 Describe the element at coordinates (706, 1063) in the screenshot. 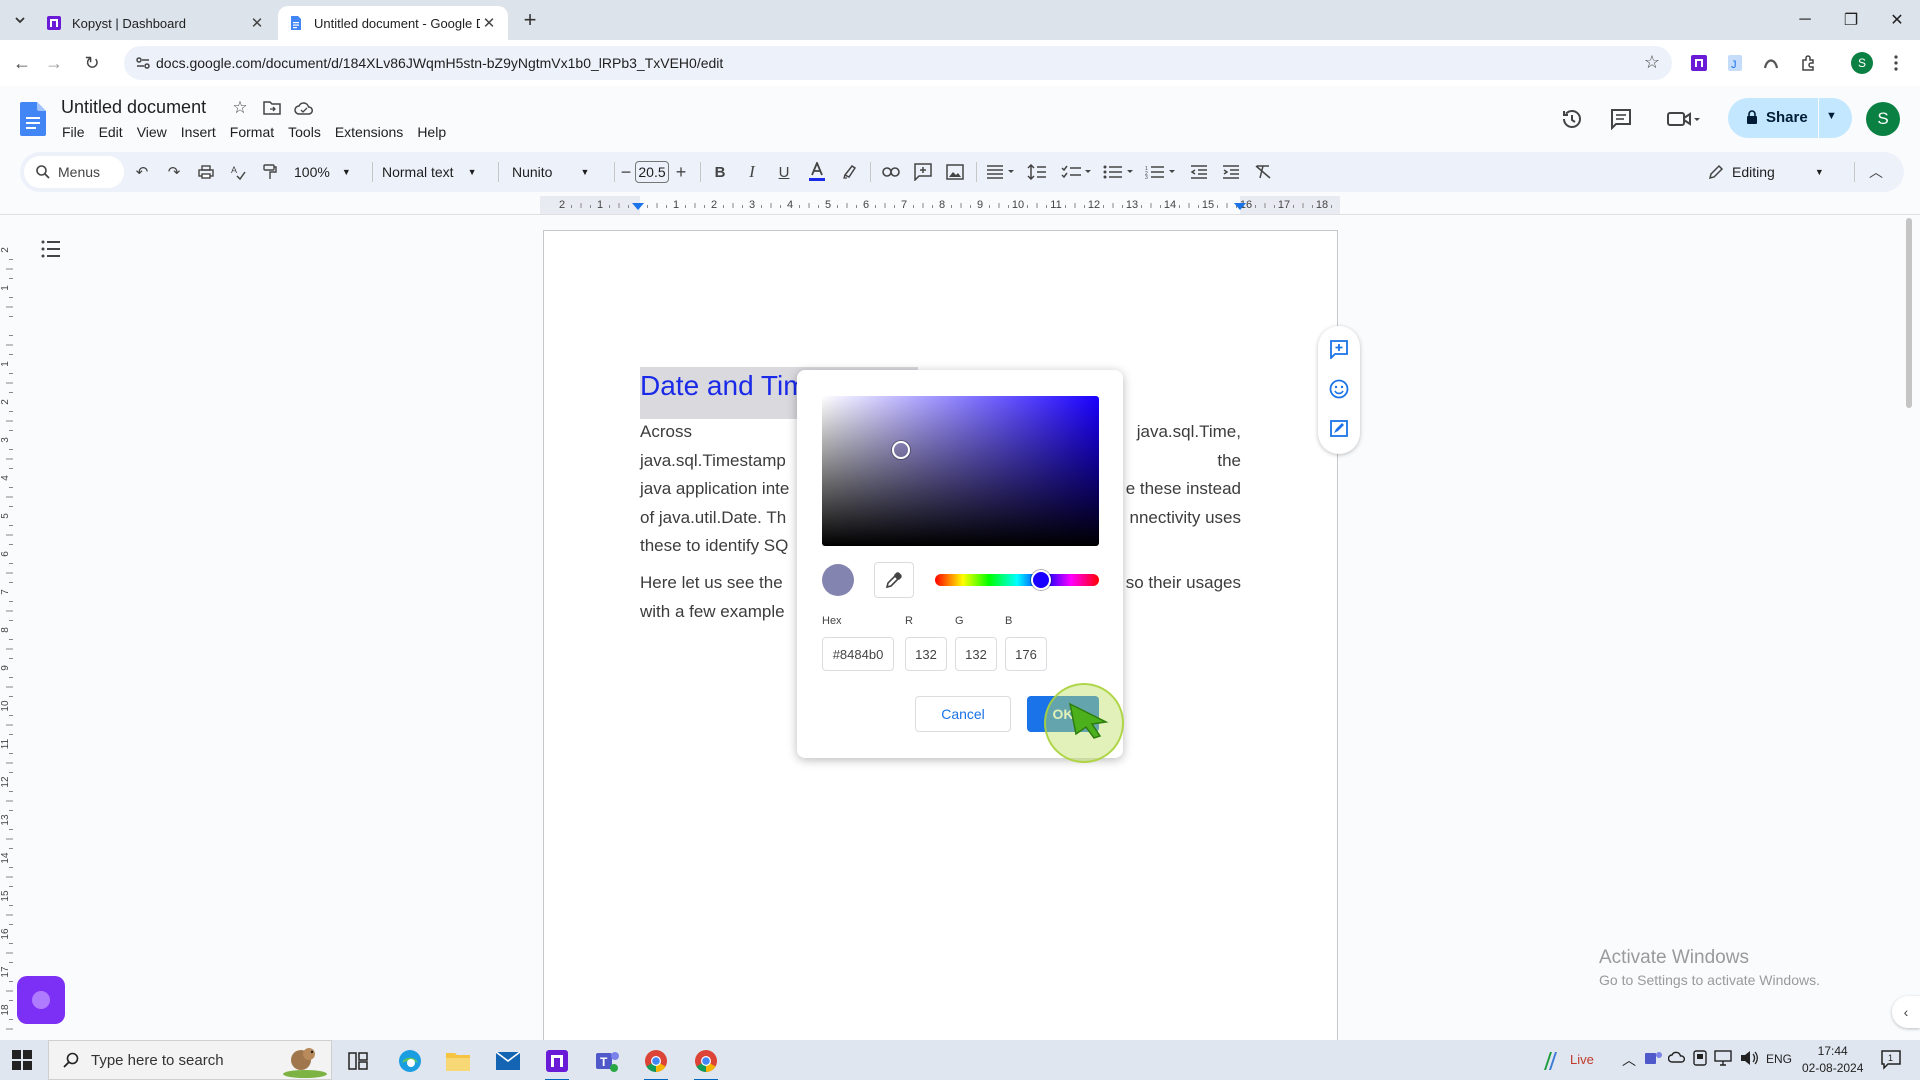

I see `chrome-profile-window-icon` at that location.